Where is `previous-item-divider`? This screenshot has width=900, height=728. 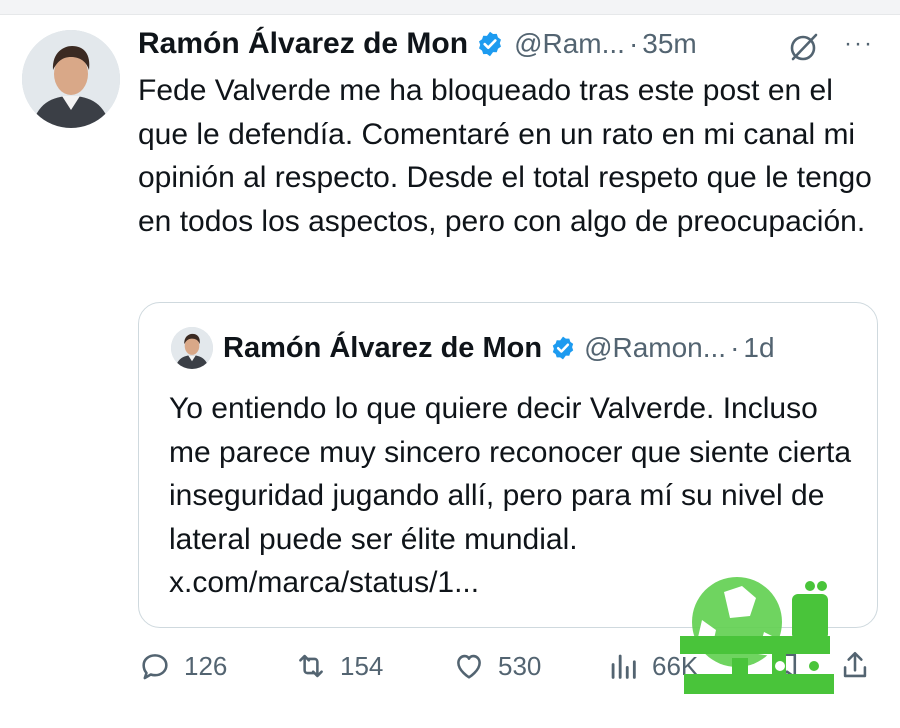
previous-item-divider is located at coordinates (450, 7).